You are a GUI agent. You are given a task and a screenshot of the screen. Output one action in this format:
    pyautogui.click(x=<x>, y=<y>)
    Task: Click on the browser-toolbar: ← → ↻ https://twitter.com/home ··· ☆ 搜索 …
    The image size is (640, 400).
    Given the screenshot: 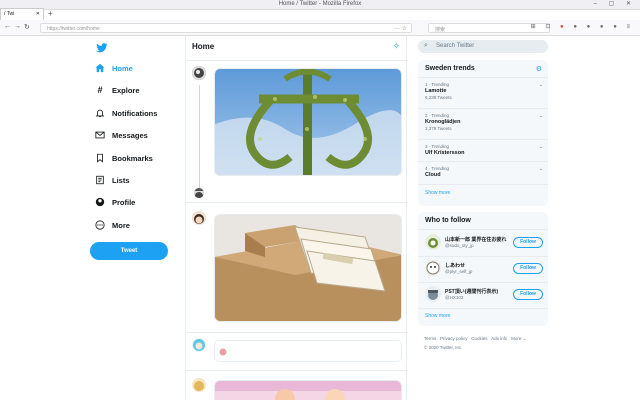 What is the action you would take?
    pyautogui.click(x=320, y=28)
    